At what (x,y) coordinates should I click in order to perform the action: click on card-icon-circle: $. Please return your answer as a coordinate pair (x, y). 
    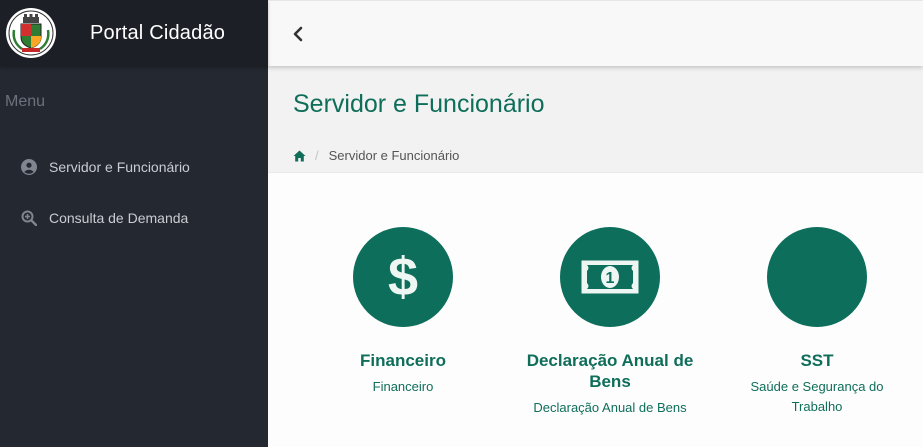
    Looking at the image, I should click on (403, 277).